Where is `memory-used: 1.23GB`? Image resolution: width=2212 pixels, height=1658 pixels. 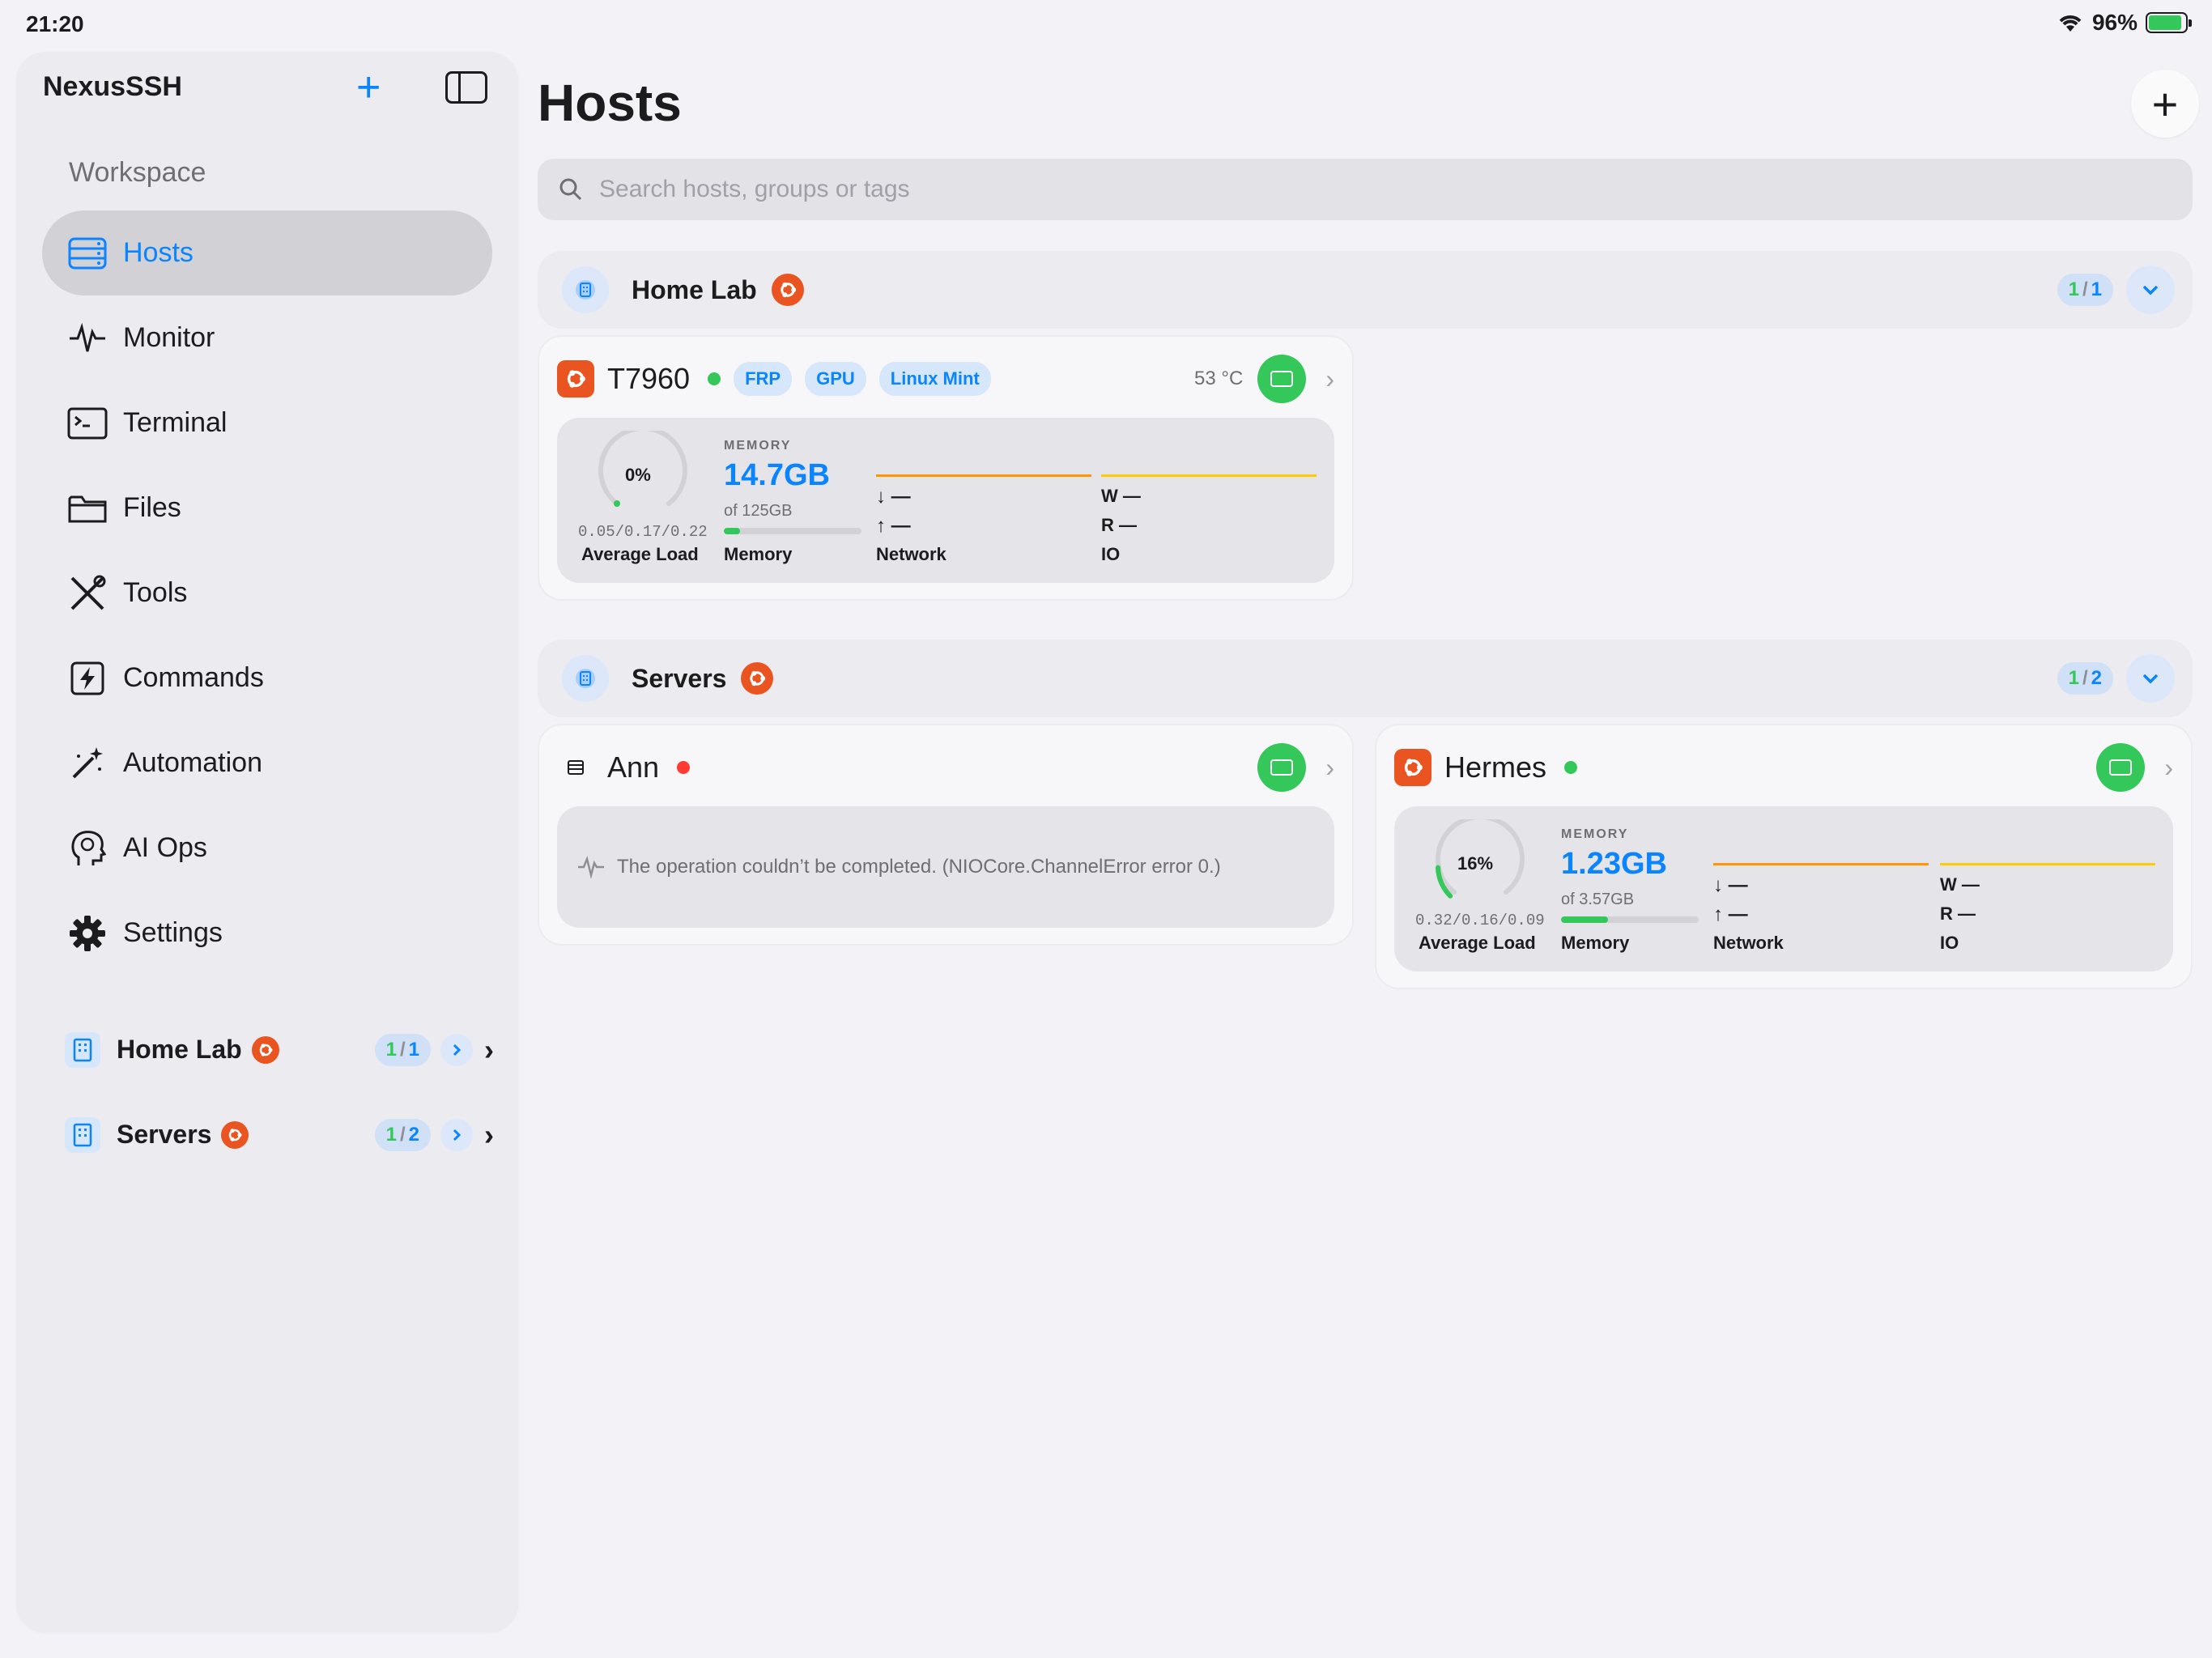
memory-used: 1.23GB is located at coordinates (1614, 864).